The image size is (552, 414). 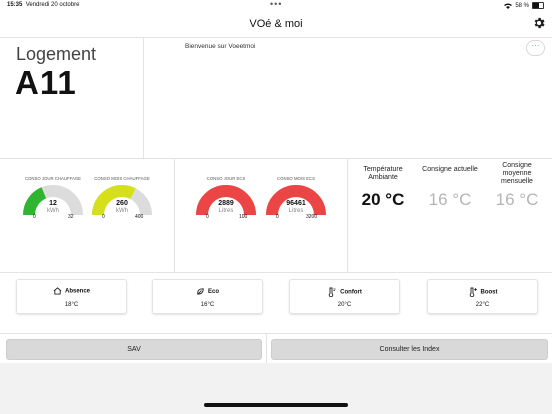 I want to click on mode-confort-button: Confort 20°C, so click(x=344, y=296).